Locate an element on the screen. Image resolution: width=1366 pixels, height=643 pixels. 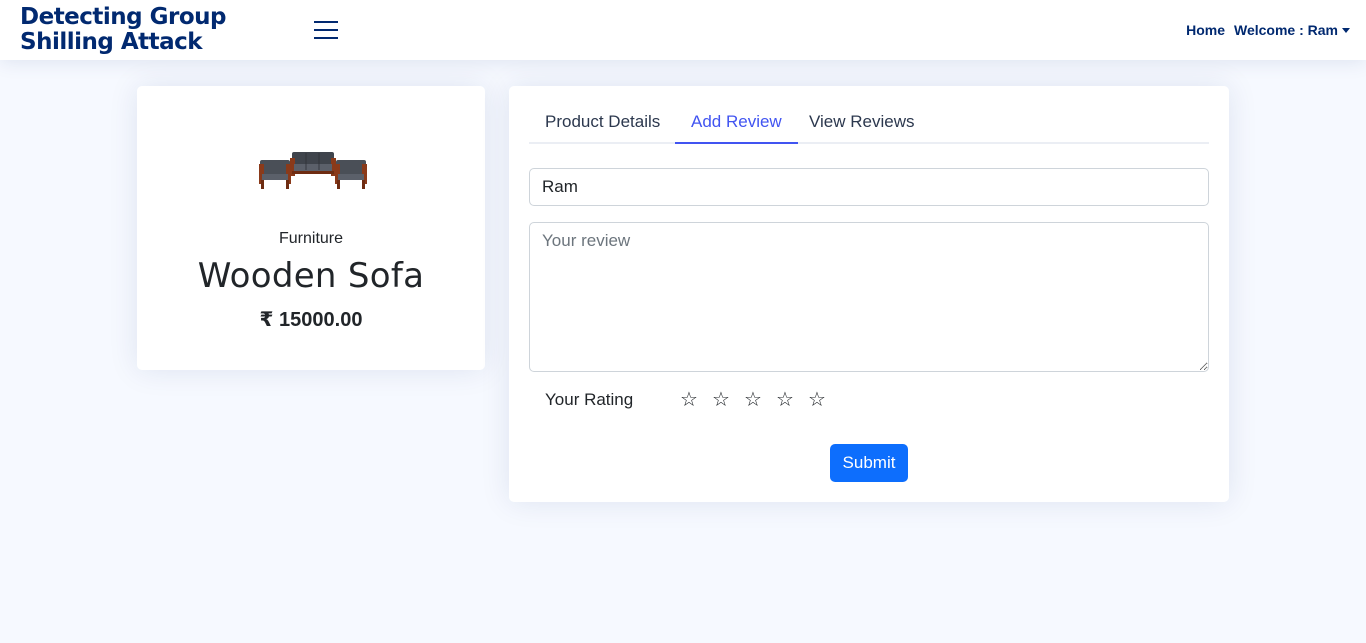
logo-line-2: Shilling Attack is located at coordinates (111, 42).